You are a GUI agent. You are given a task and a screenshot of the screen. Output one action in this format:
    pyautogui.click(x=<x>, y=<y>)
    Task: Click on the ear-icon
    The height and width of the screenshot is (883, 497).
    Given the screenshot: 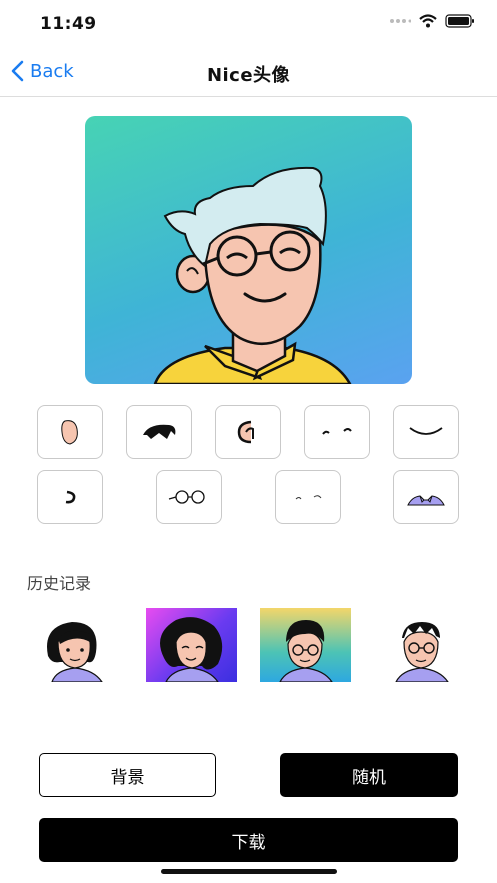 What is the action you would take?
    pyautogui.click(x=245, y=432)
    